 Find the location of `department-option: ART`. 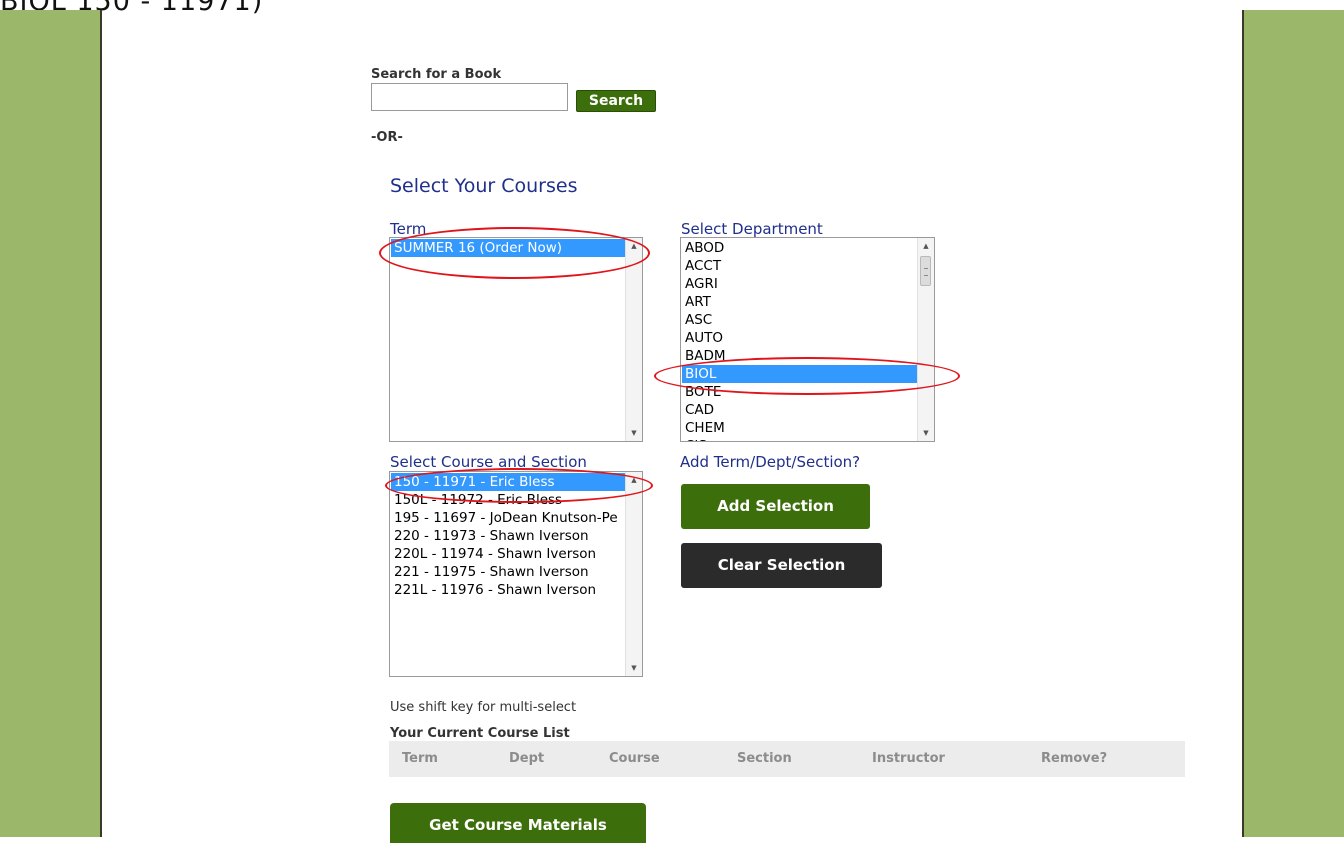

department-option: ART is located at coordinates (799, 302).